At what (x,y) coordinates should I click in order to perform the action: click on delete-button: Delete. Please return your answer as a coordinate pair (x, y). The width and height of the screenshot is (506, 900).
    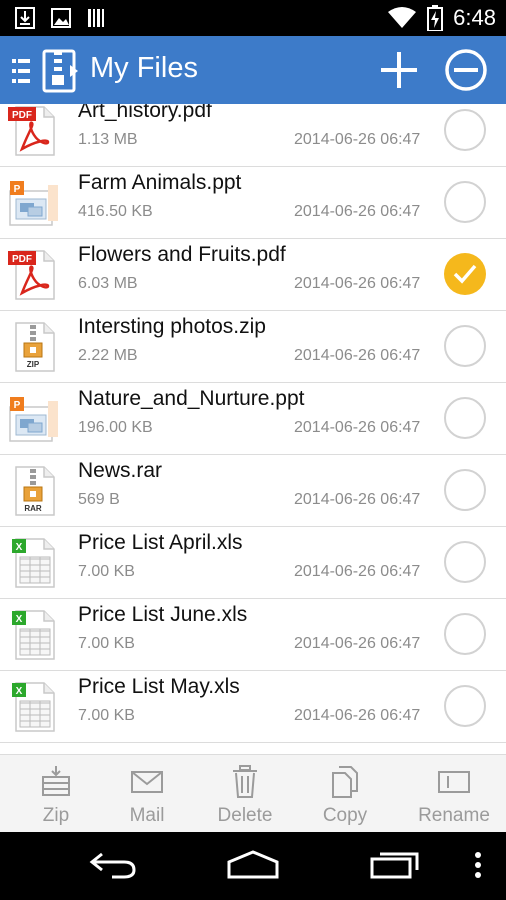
    Looking at the image, I should click on (245, 796).